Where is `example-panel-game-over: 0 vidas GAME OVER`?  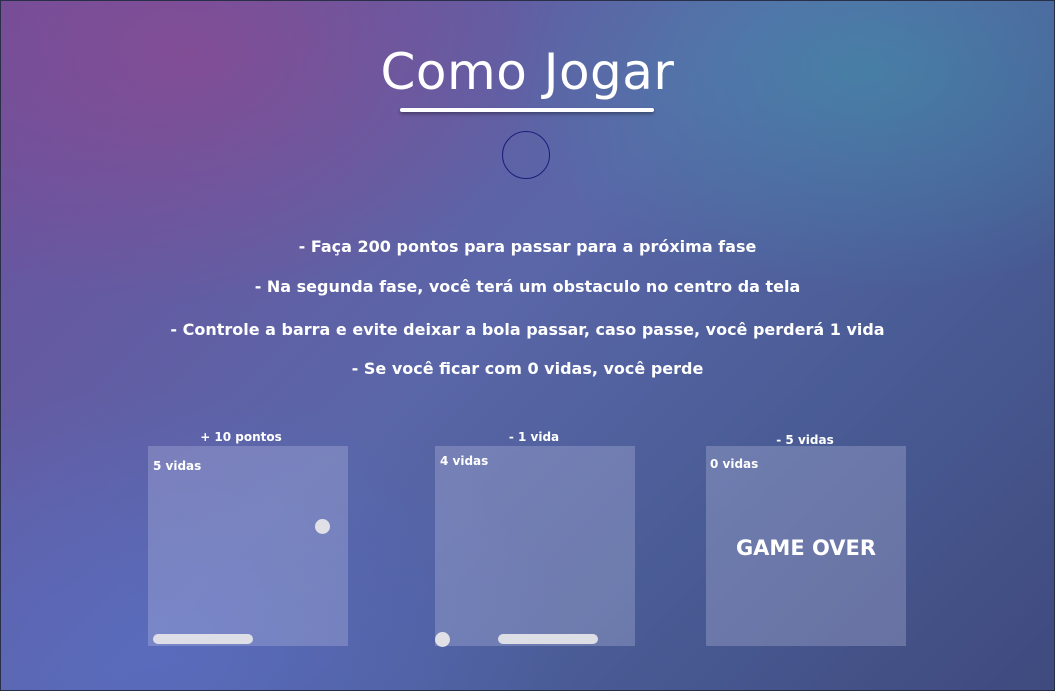
example-panel-game-over: 0 vidas GAME OVER is located at coordinates (806, 546).